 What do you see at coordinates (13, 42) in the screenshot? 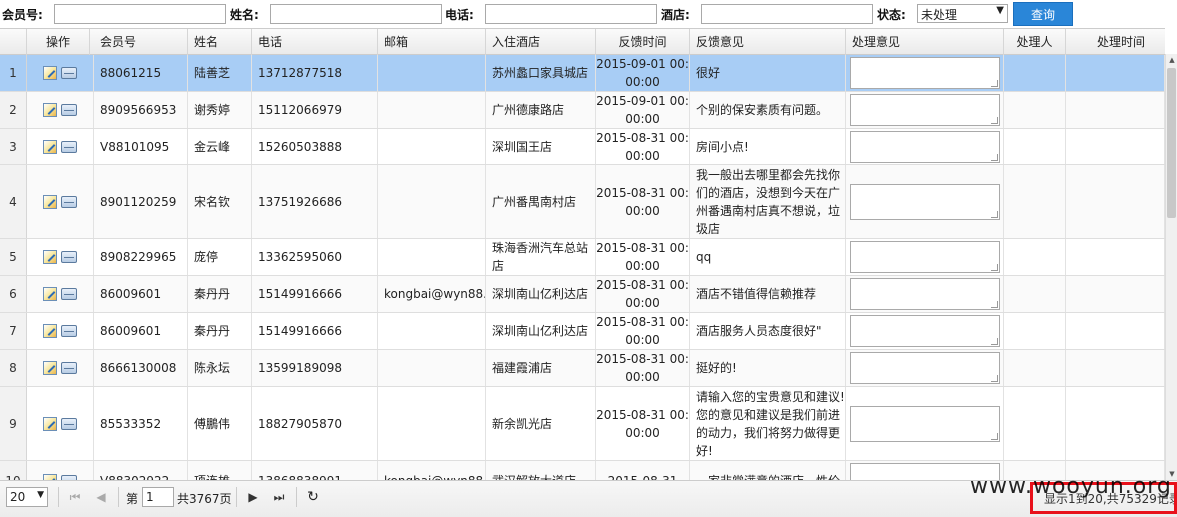
I see `header-rownum` at bounding box center [13, 42].